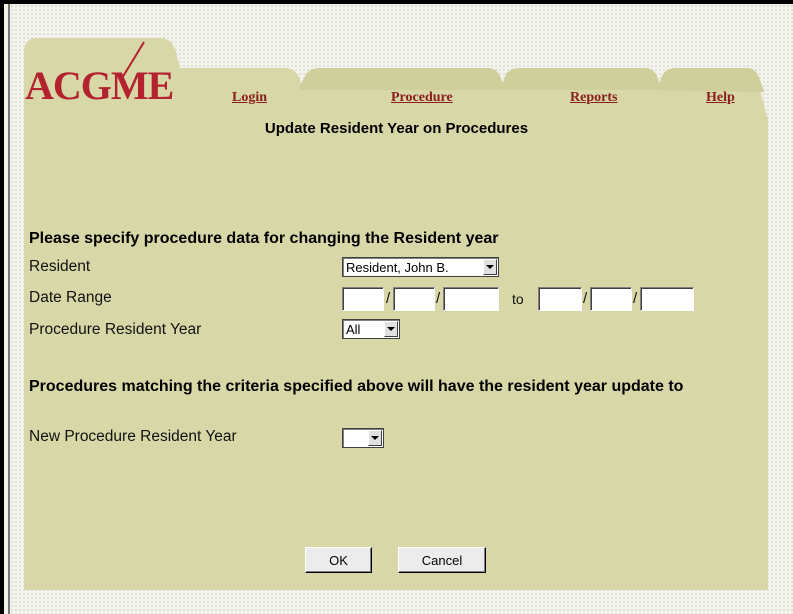 This screenshot has width=793, height=614. What do you see at coordinates (115, 329) in the screenshot?
I see `proc-year-label: Procedure Resident Year` at bounding box center [115, 329].